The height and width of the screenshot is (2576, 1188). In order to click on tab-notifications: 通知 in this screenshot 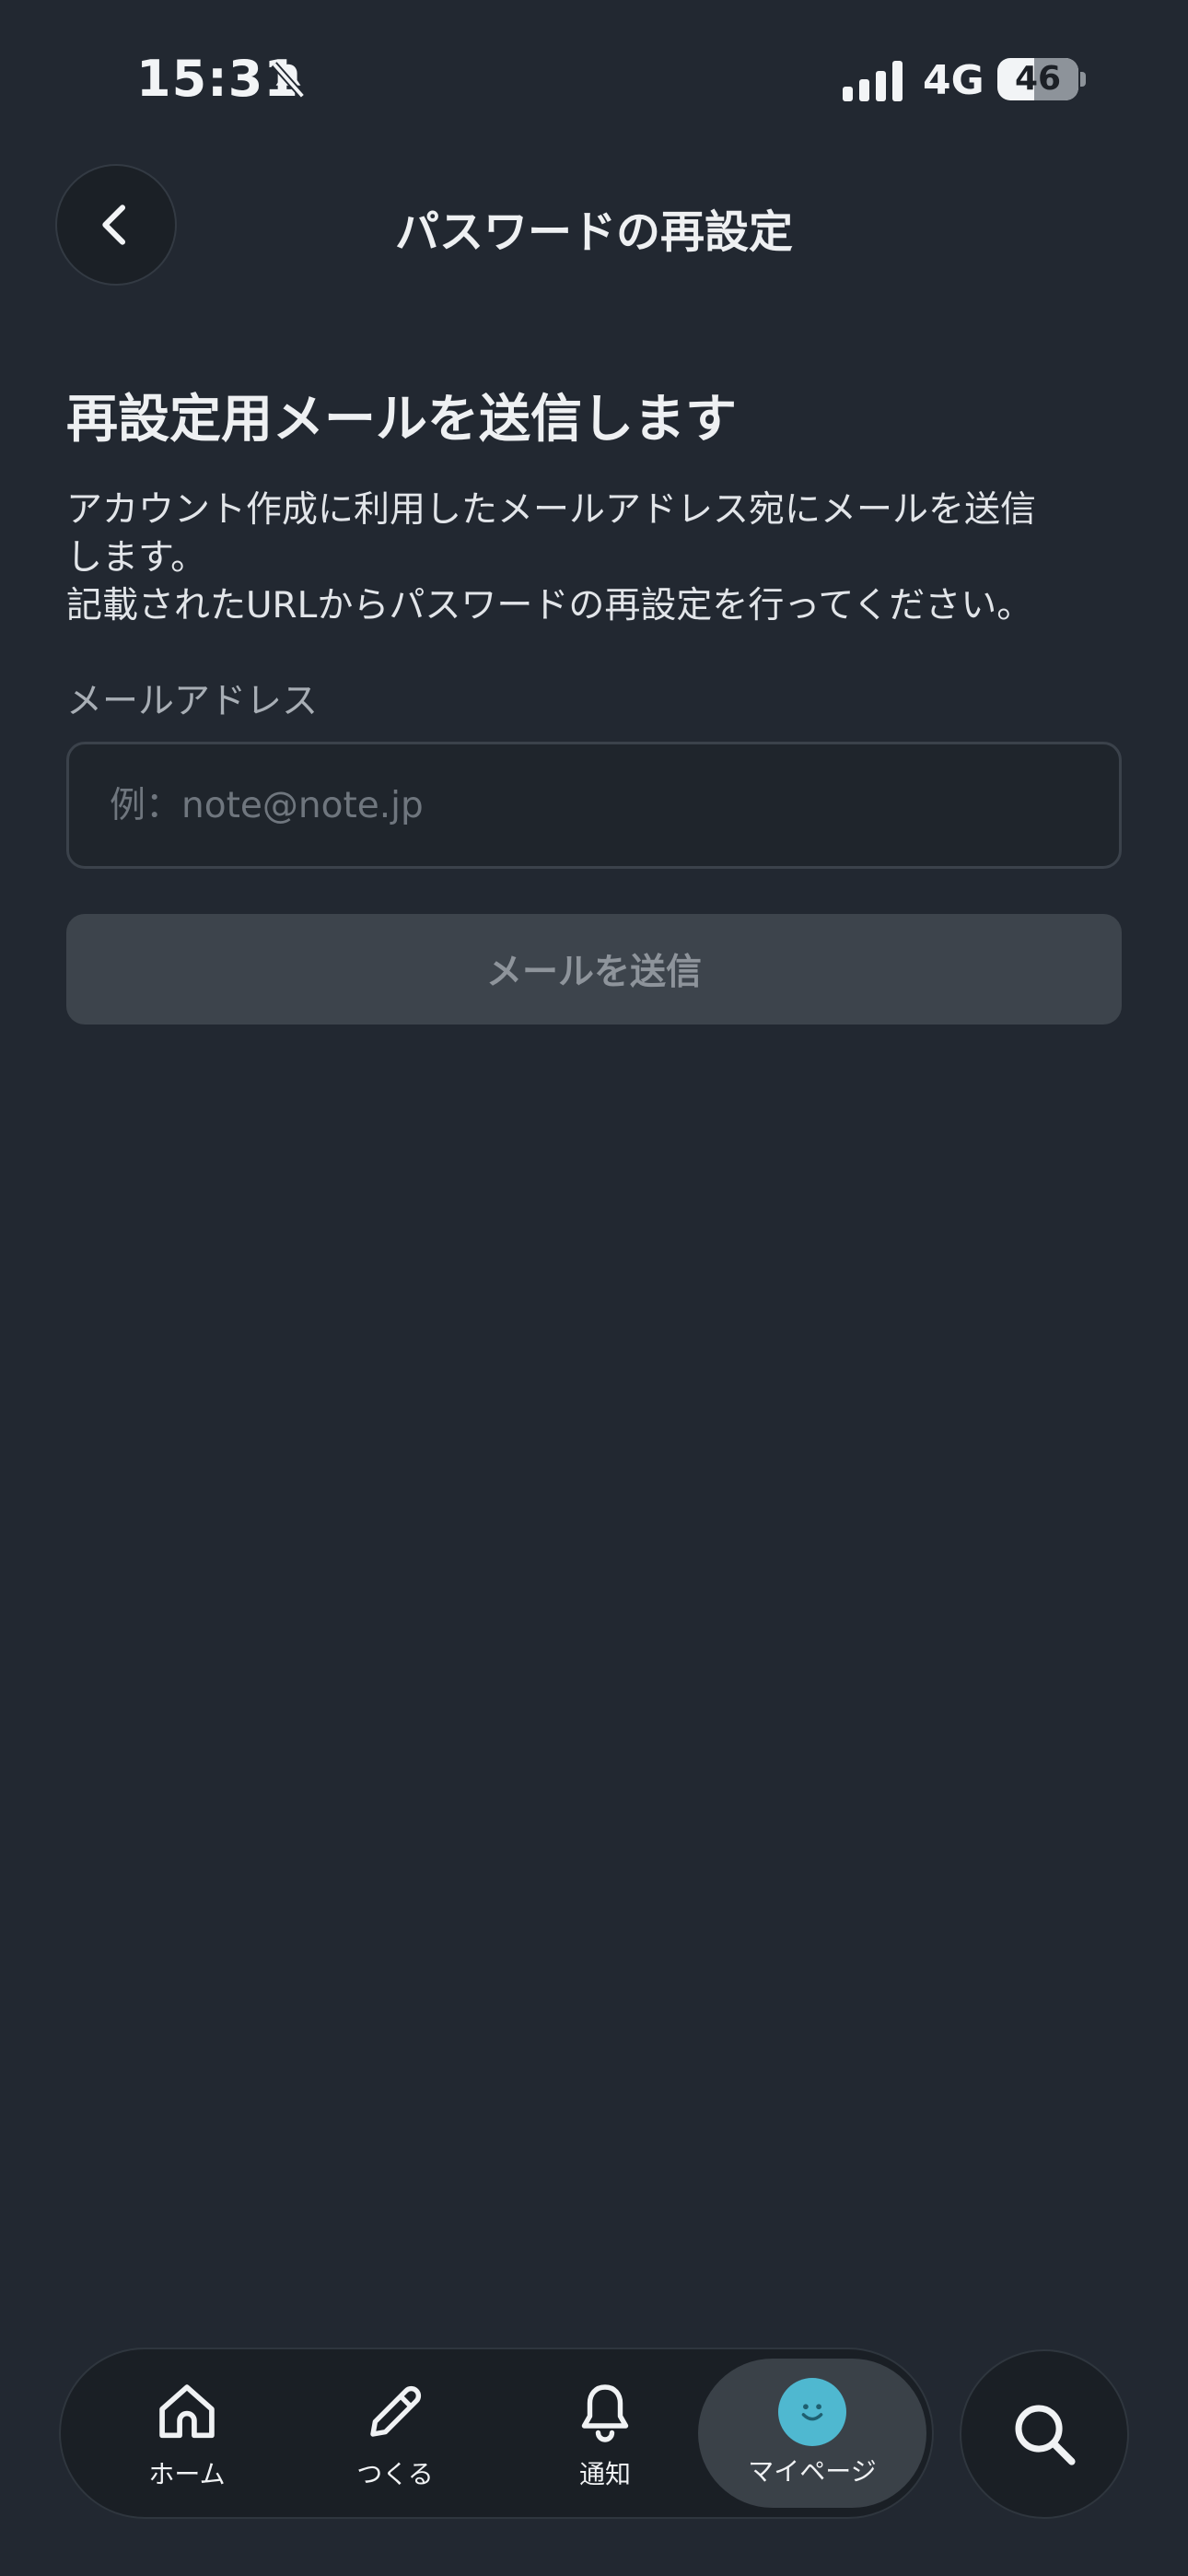, I will do `click(605, 2433)`.